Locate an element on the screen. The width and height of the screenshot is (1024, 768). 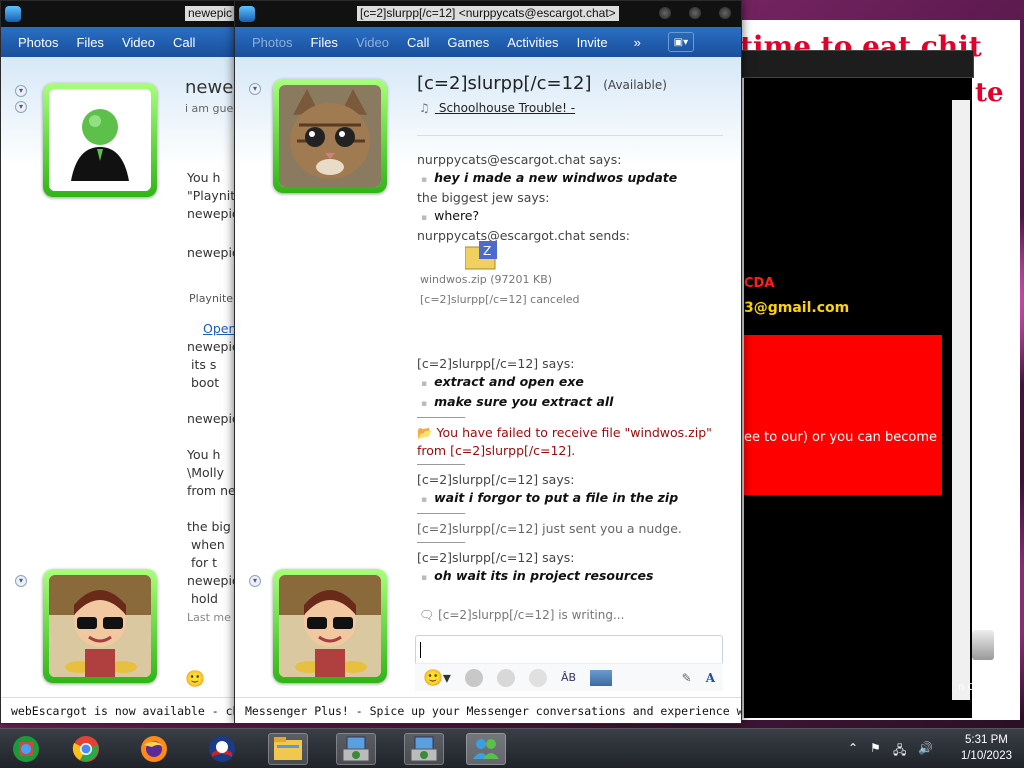
back-window-titlebar: newepic is located at coordinates (118, 14).